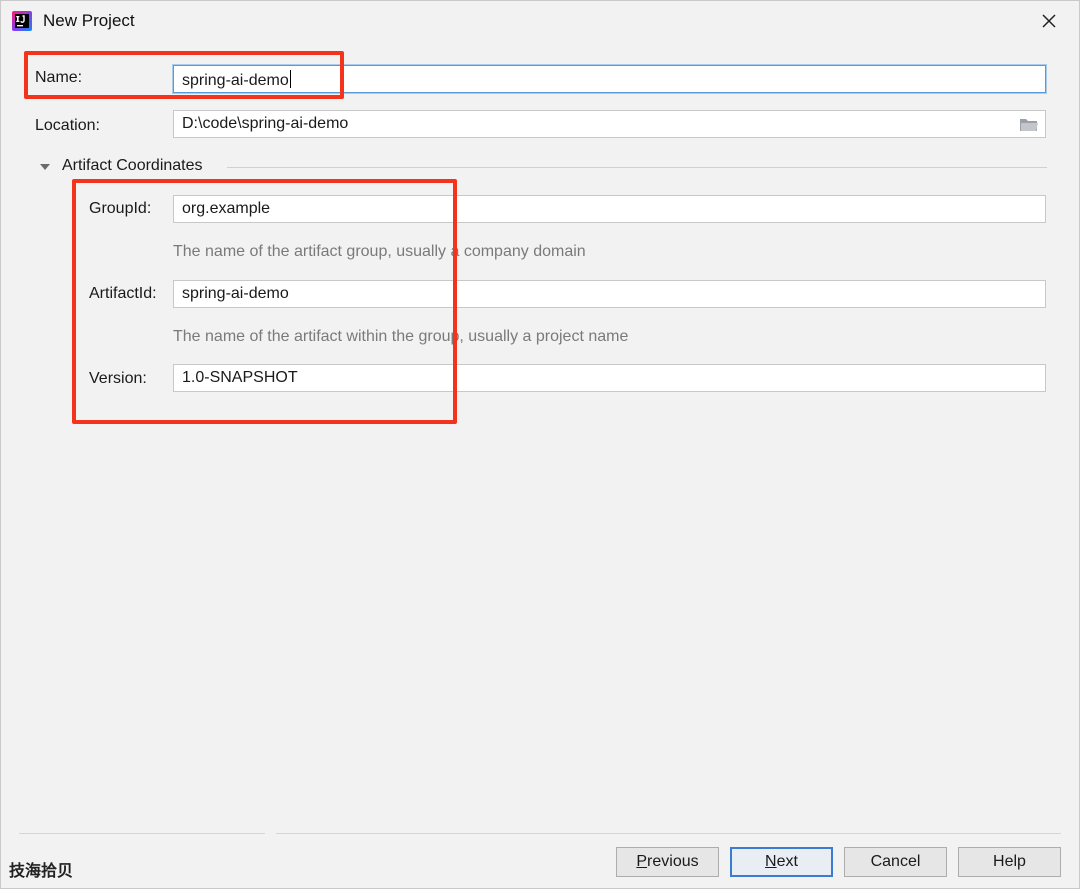 This screenshot has height=889, width=1080. Describe the element at coordinates (1029, 124) in the screenshot. I see `folder-icon` at that location.